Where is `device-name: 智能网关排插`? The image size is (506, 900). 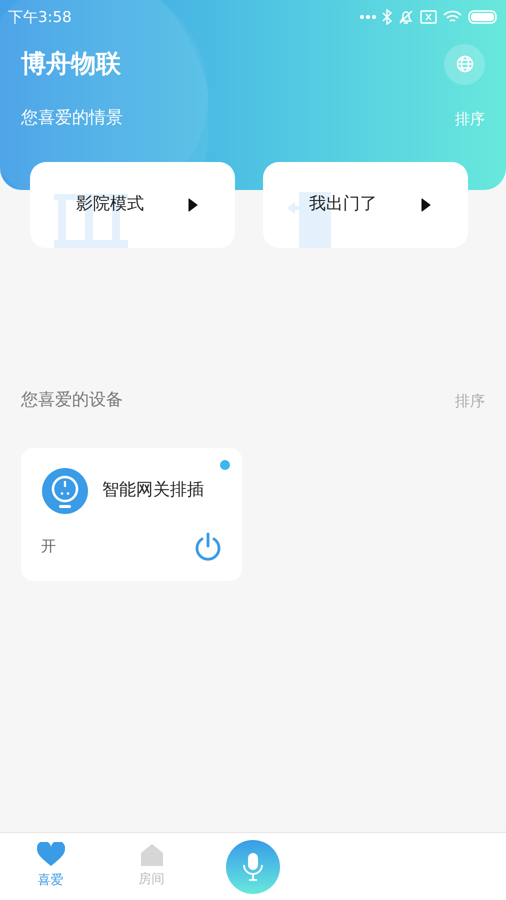
device-name: 智能网关排插 is located at coordinates (153, 490).